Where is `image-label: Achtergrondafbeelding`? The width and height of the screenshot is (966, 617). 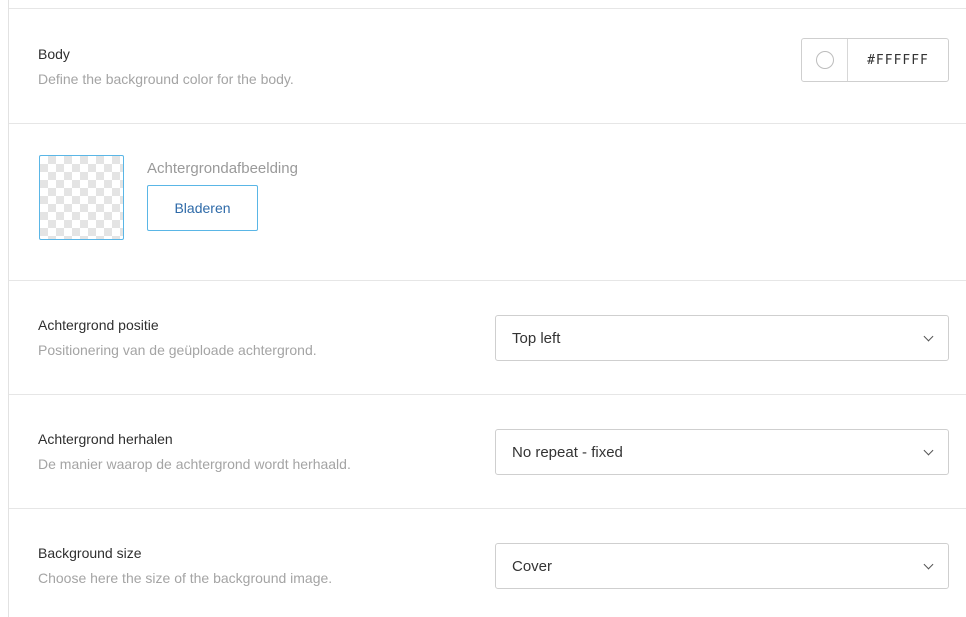 image-label: Achtergrondafbeelding is located at coordinates (222, 168).